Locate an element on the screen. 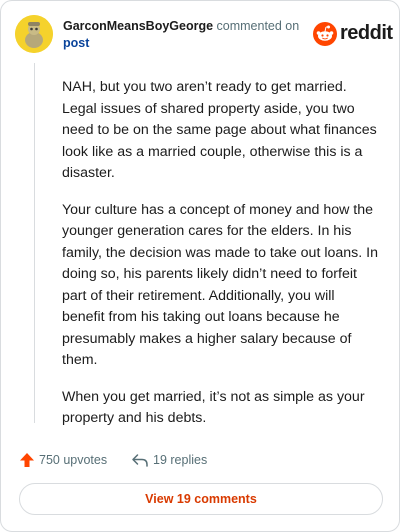 Image resolution: width=400 pixels, height=532 pixels. username: GarconMeansBoyGeorge is located at coordinates (138, 26).